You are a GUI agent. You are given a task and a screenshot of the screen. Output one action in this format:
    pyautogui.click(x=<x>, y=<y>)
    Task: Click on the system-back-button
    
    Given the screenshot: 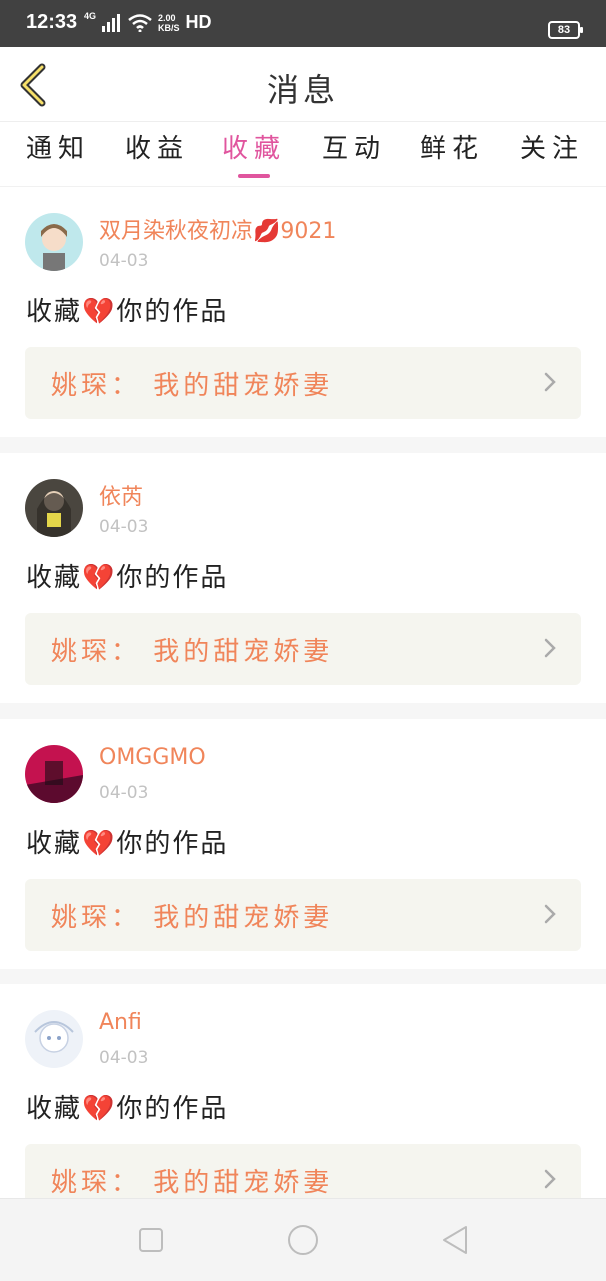 What is the action you would take?
    pyautogui.click(x=455, y=1240)
    